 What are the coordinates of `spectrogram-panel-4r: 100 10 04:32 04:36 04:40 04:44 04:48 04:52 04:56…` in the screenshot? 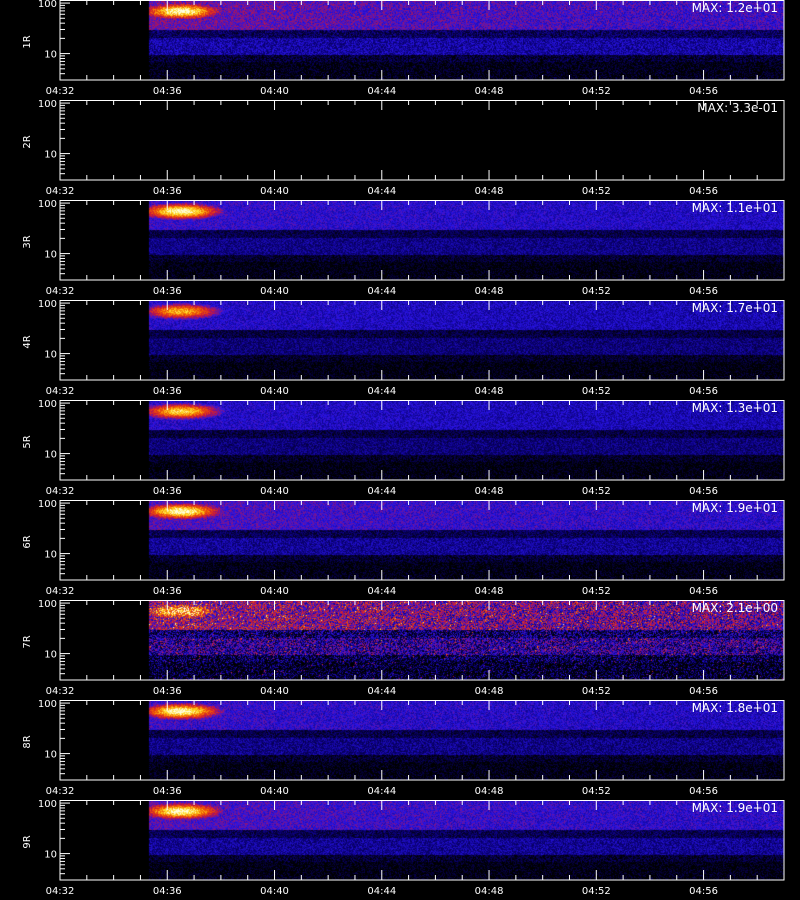 It's located at (400, 349).